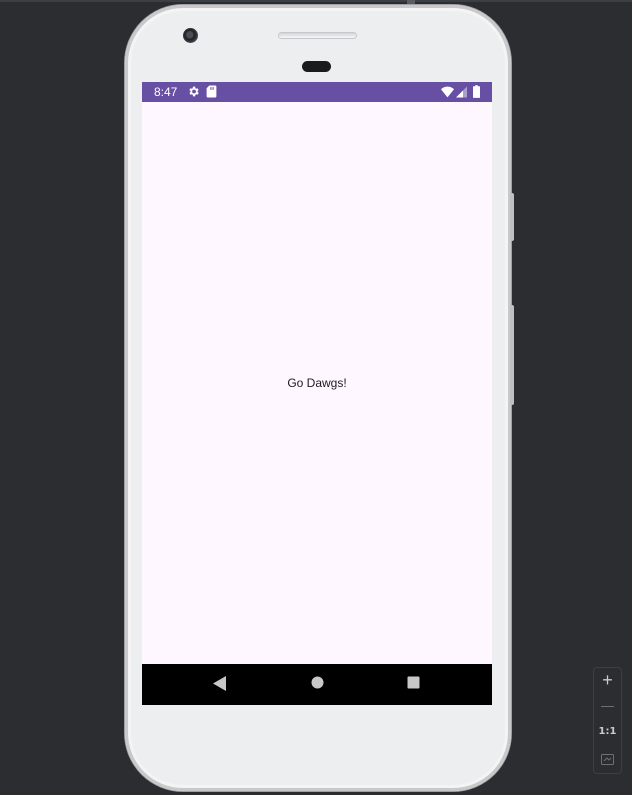  What do you see at coordinates (317, 35) in the screenshot?
I see `earpiece-speaker` at bounding box center [317, 35].